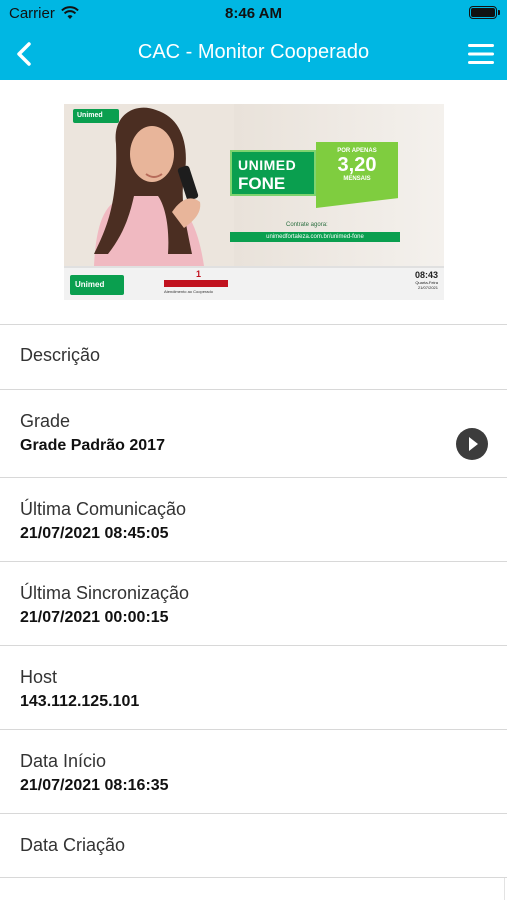  Describe the element at coordinates (94, 533) in the screenshot. I see `field-value: 21/07/2021 08:45:05` at that location.